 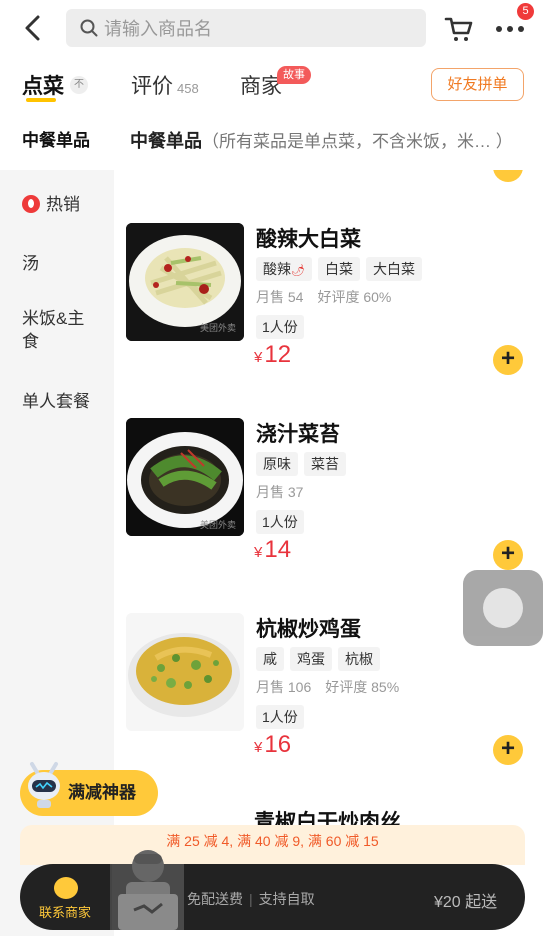 I want to click on courier-bag-icon, so click(x=148, y=890).